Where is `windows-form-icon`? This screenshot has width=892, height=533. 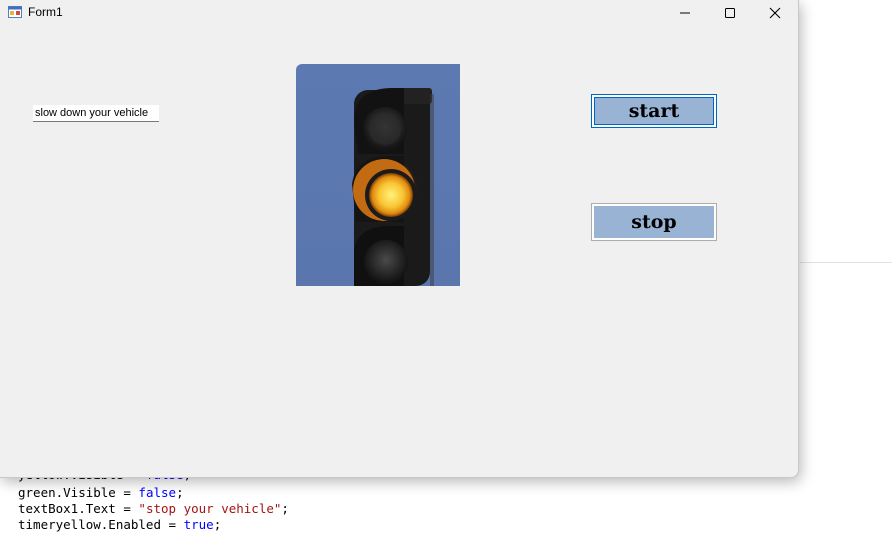
windows-form-icon is located at coordinates (15, 12).